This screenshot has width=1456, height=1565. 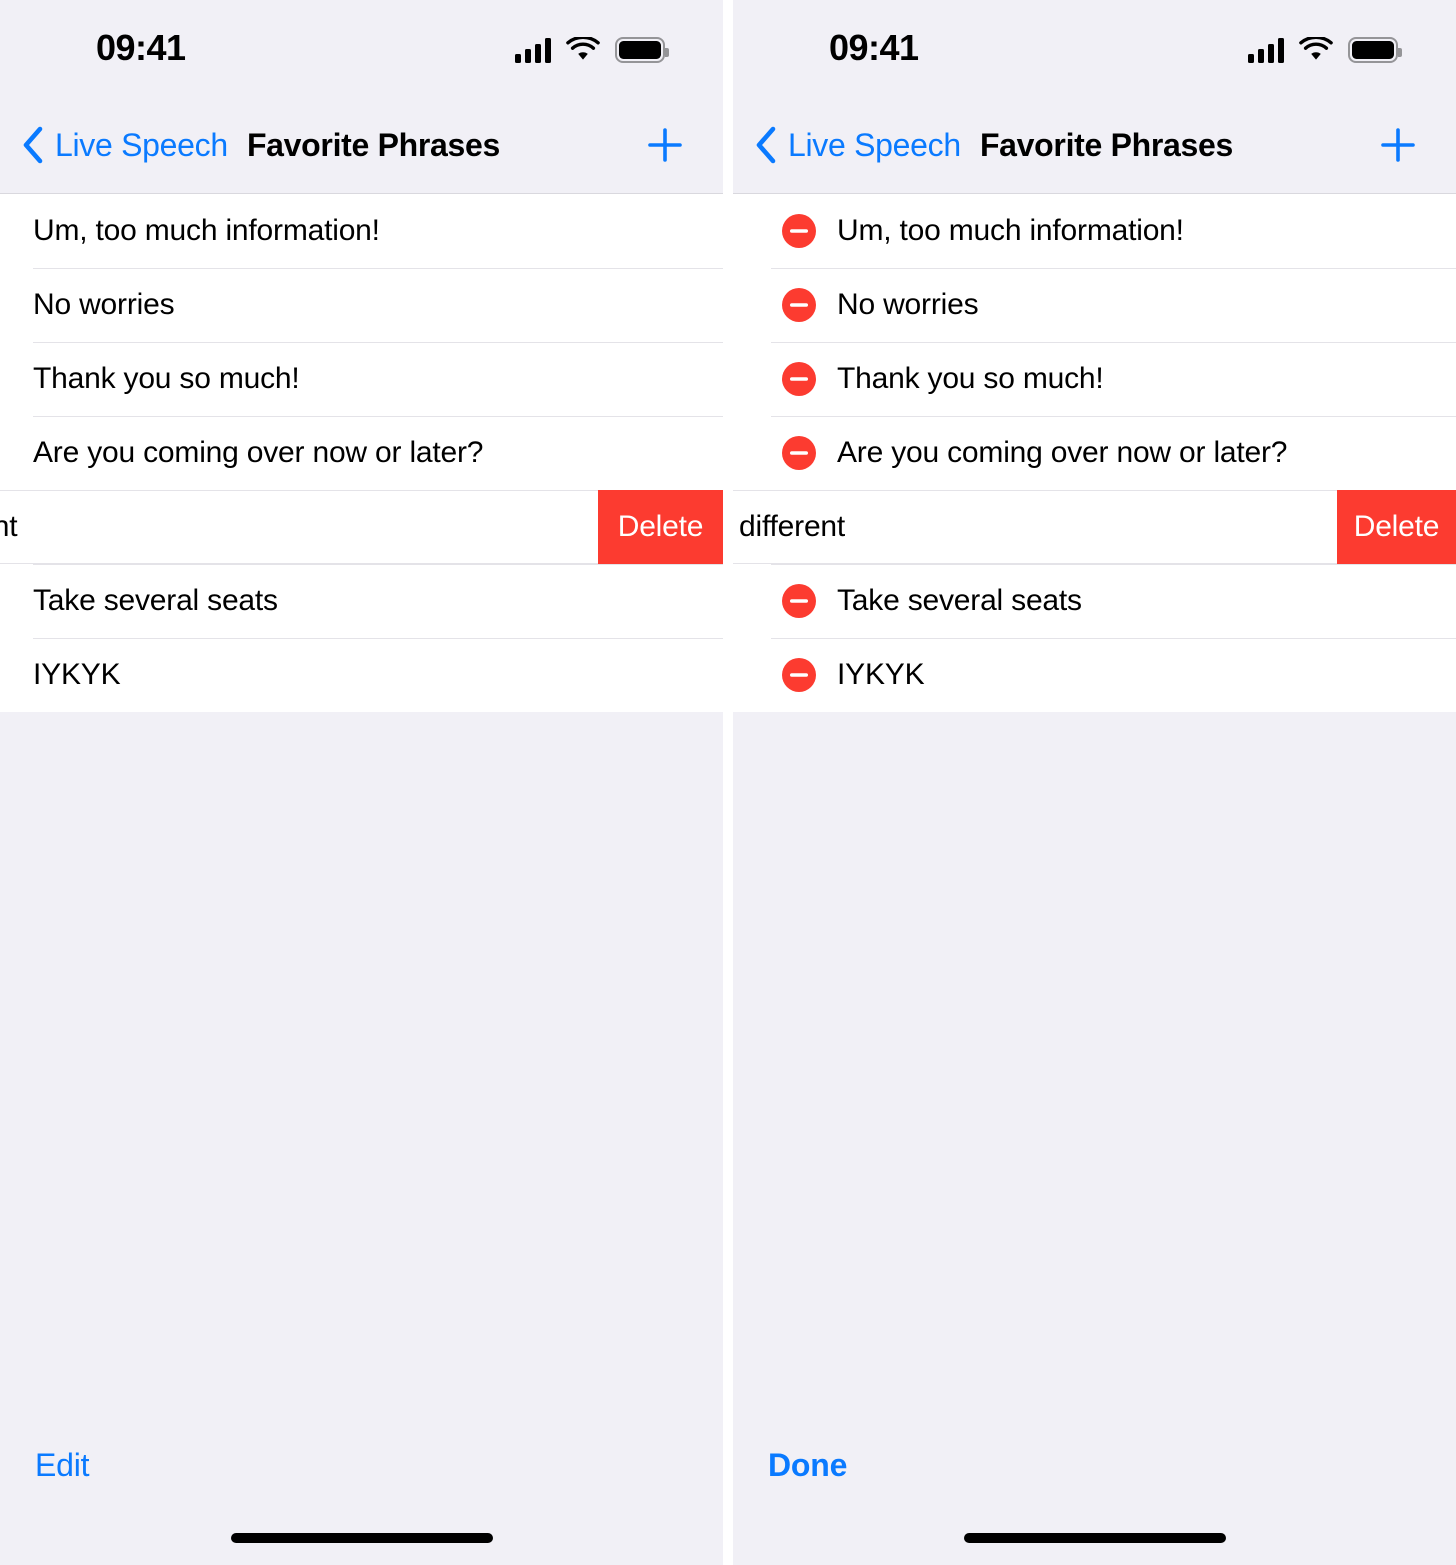 I want to click on panel-divider, so click(x=728, y=782).